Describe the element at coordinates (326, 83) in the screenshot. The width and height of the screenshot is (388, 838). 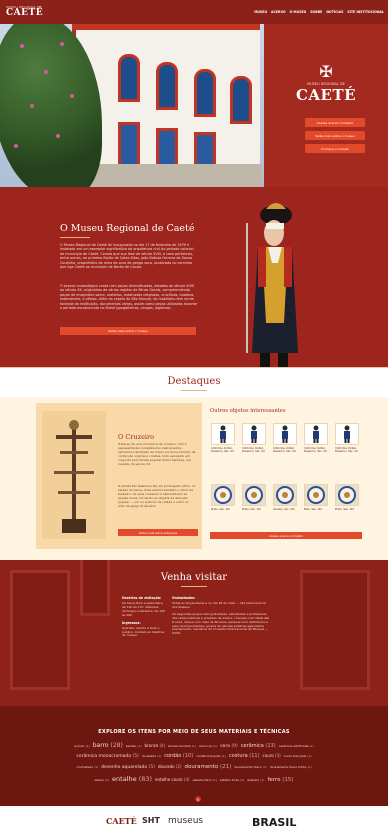
I see `museum-logo: ✠ MUSEU REGIONAL DE CAETÉ` at that location.